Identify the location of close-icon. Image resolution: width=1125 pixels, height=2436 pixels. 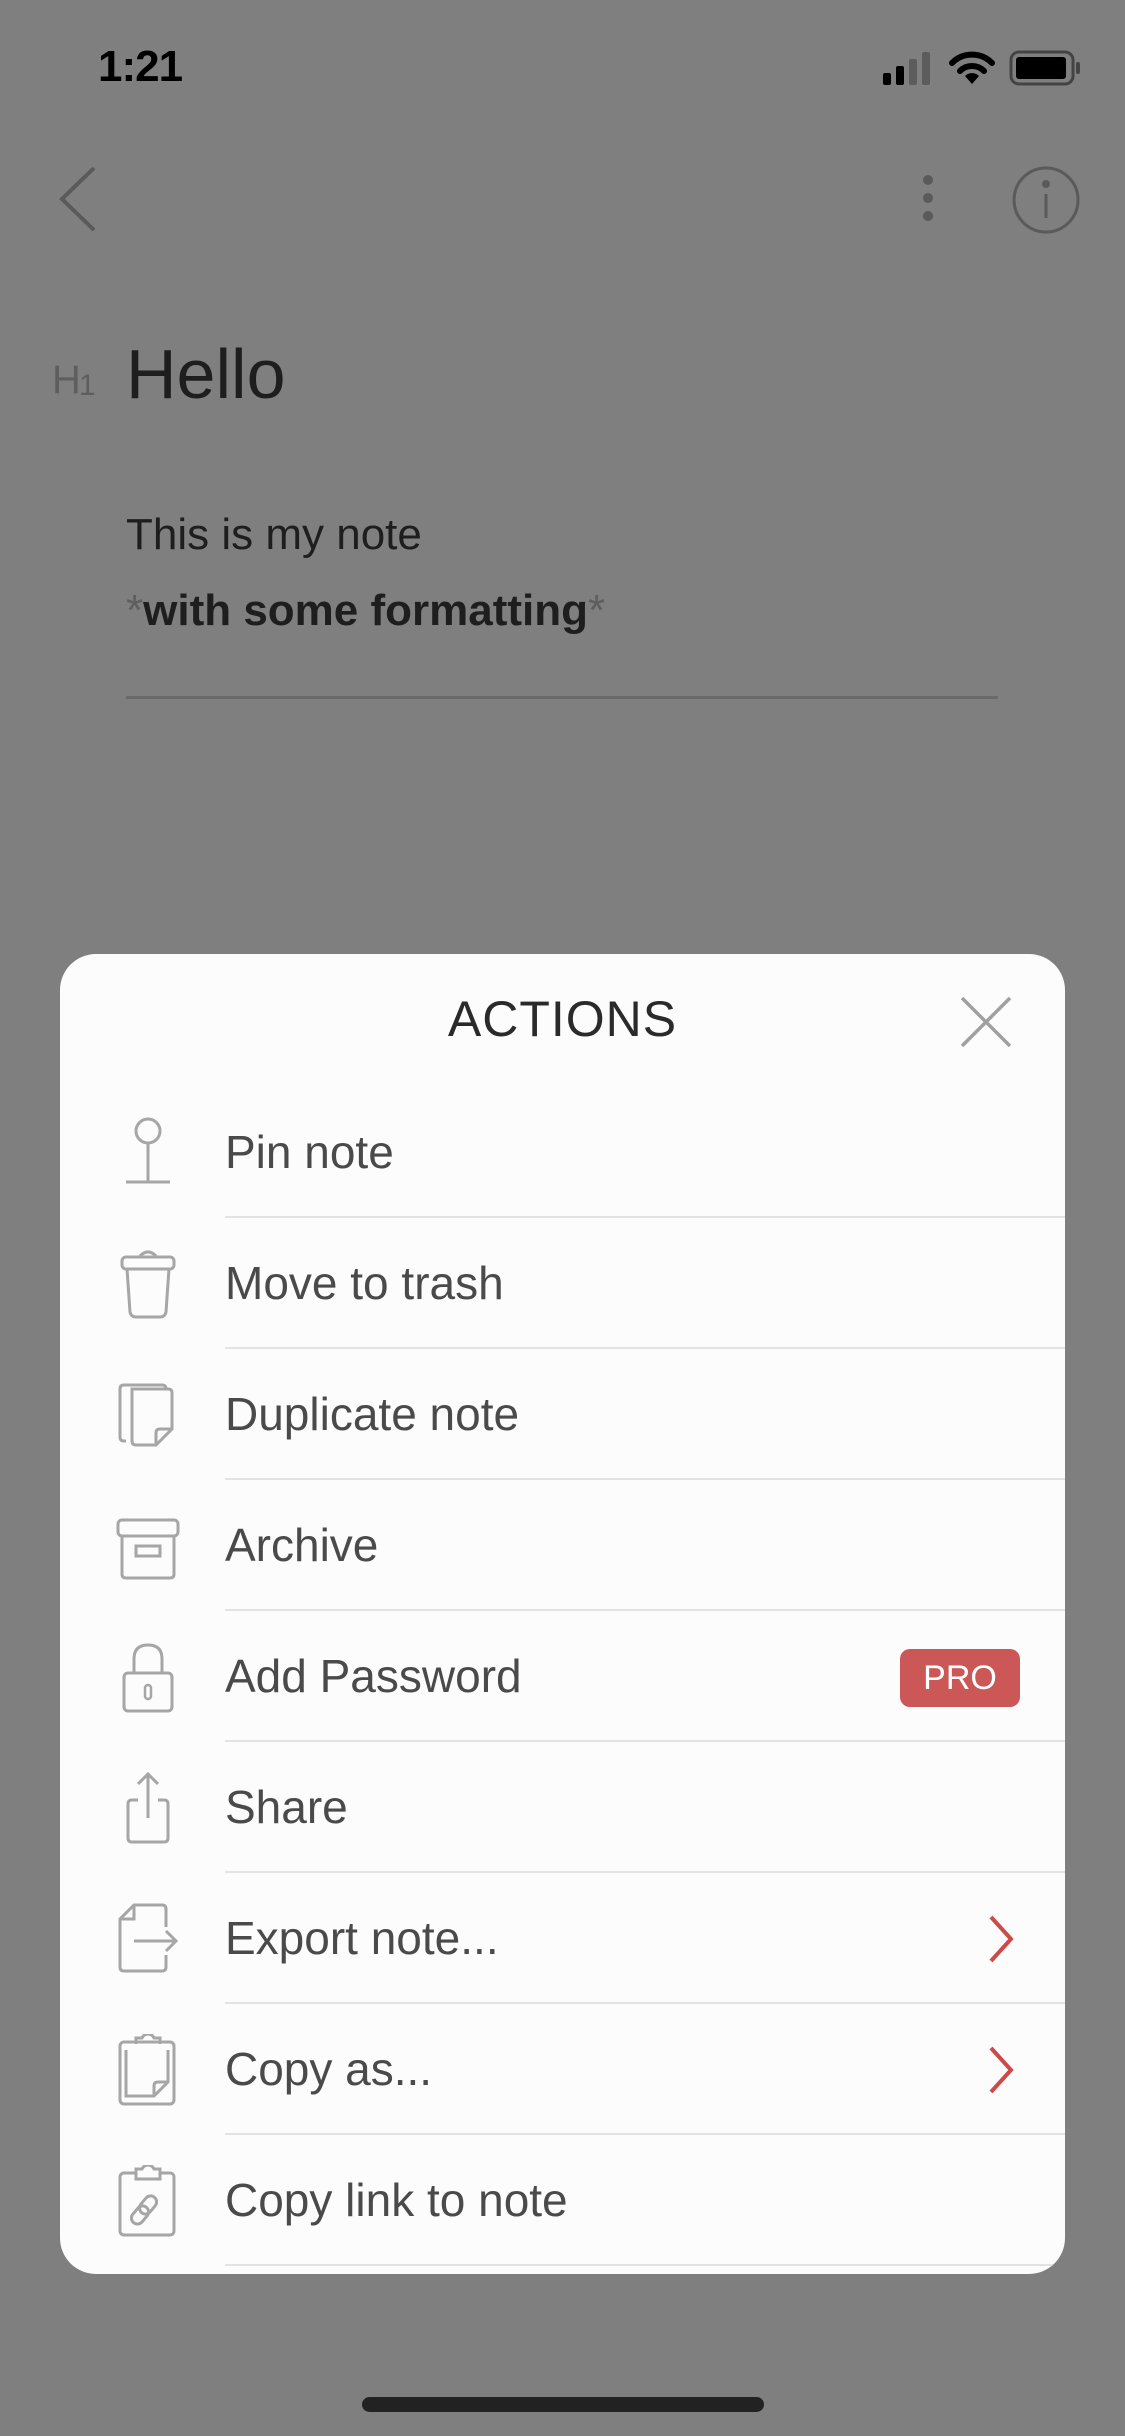
(986, 1022).